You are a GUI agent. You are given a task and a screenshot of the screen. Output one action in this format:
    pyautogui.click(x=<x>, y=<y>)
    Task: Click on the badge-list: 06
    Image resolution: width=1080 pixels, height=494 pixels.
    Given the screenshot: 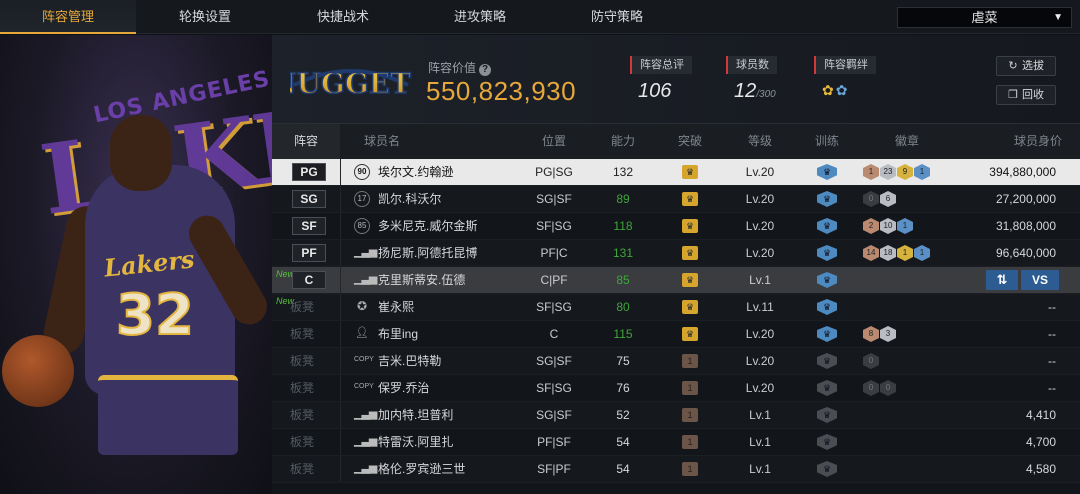 What is the action you would take?
    pyautogui.click(x=879, y=199)
    